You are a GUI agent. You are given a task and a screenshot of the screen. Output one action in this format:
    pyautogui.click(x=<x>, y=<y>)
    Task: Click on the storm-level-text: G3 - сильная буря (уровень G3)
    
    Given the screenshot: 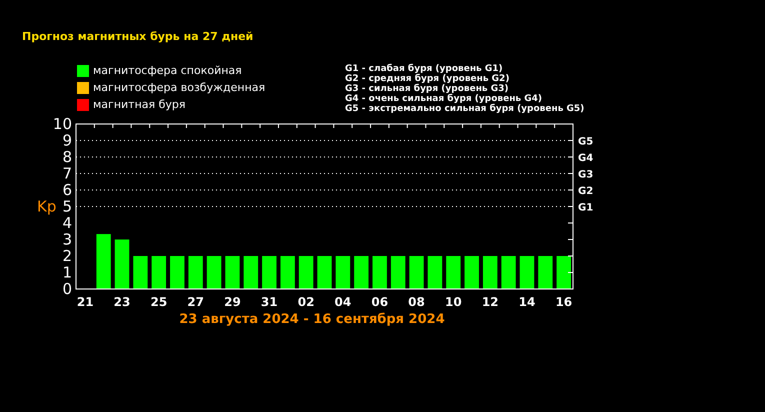 What is the action you would take?
    pyautogui.click(x=427, y=89)
    